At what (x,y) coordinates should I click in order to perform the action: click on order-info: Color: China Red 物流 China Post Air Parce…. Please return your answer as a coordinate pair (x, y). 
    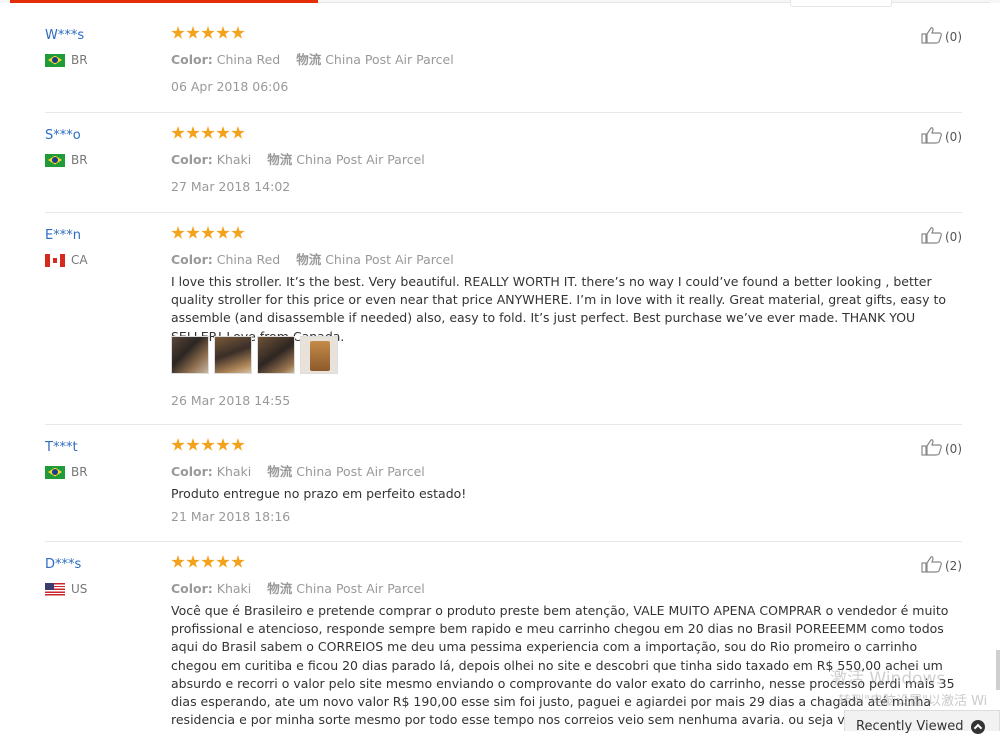
    Looking at the image, I should click on (312, 58).